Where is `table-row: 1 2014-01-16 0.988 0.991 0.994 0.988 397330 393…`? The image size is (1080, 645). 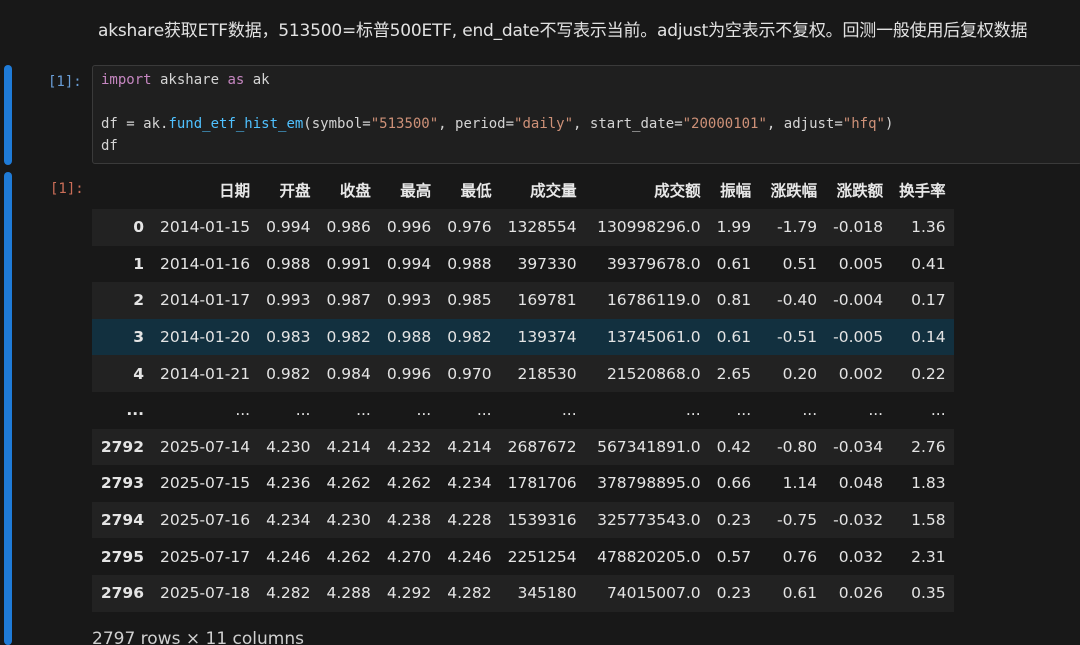
table-row: 1 2014-01-16 0.988 0.991 0.994 0.988 397330 393… is located at coordinates (523, 264).